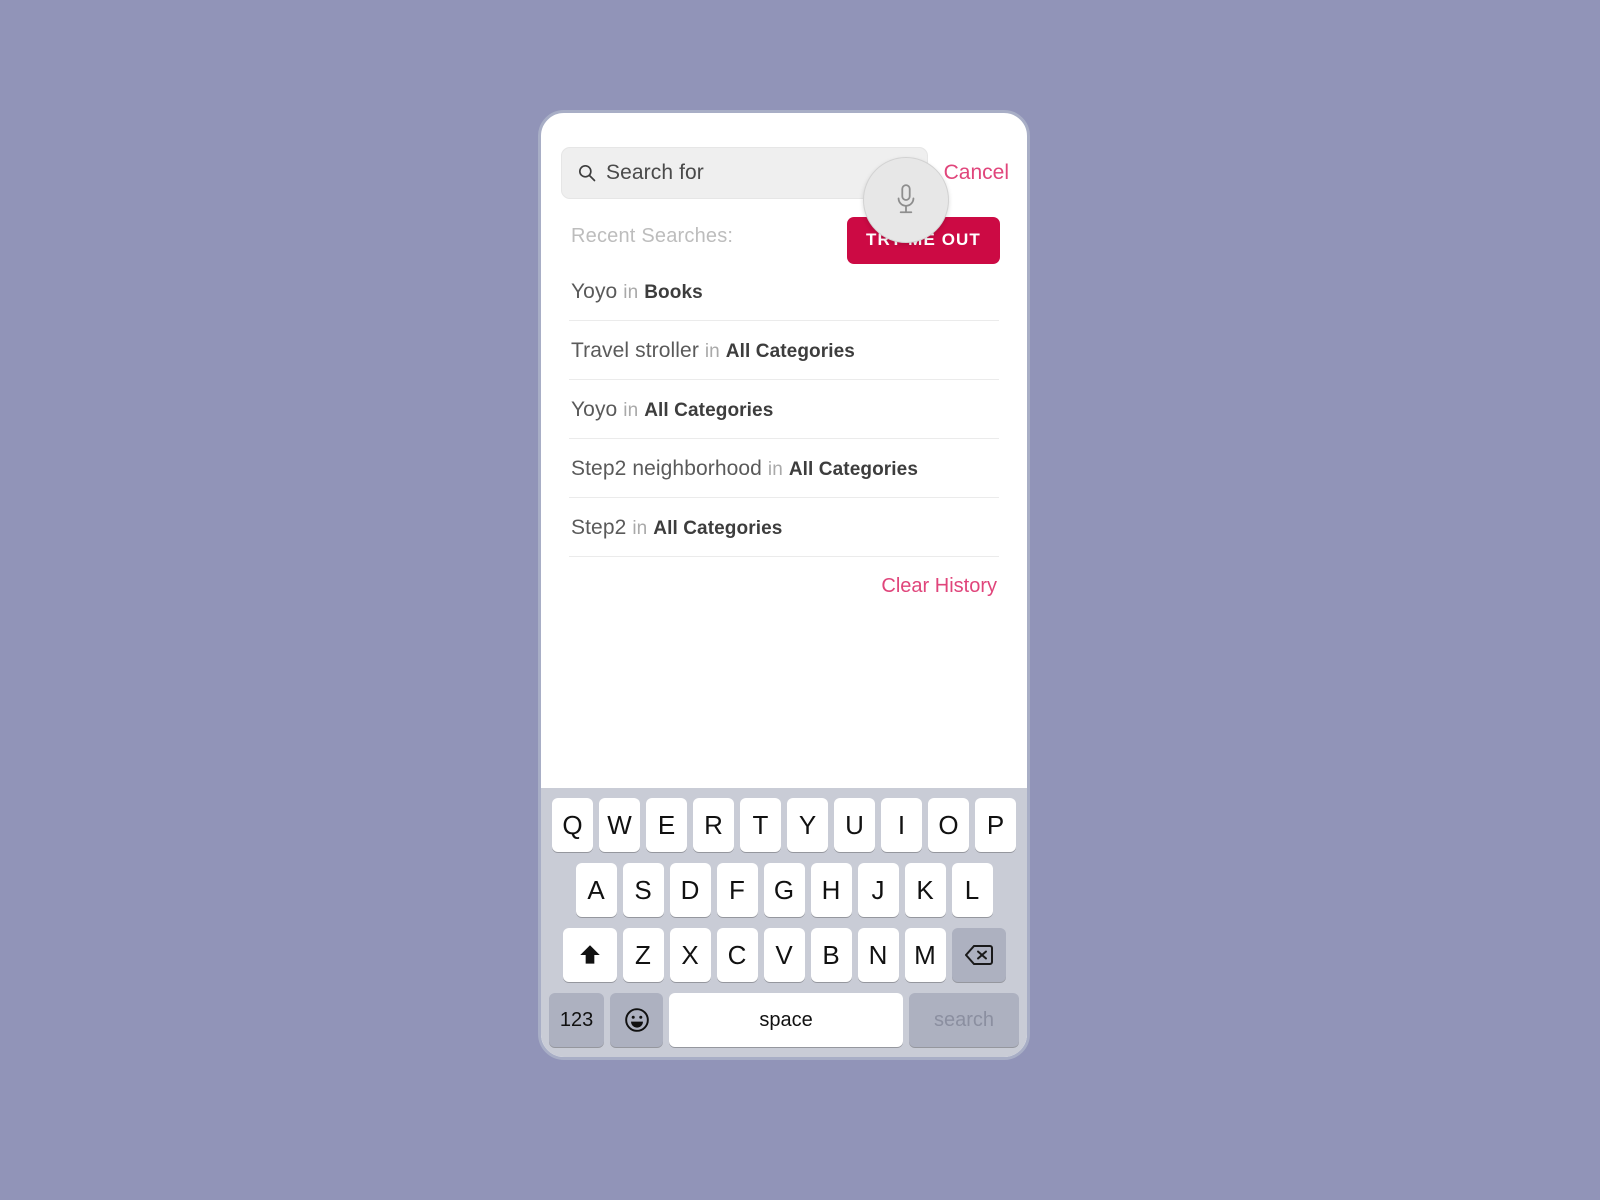 This screenshot has width=1600, height=1200. What do you see at coordinates (878, 890) in the screenshot?
I see `key-j: J` at bounding box center [878, 890].